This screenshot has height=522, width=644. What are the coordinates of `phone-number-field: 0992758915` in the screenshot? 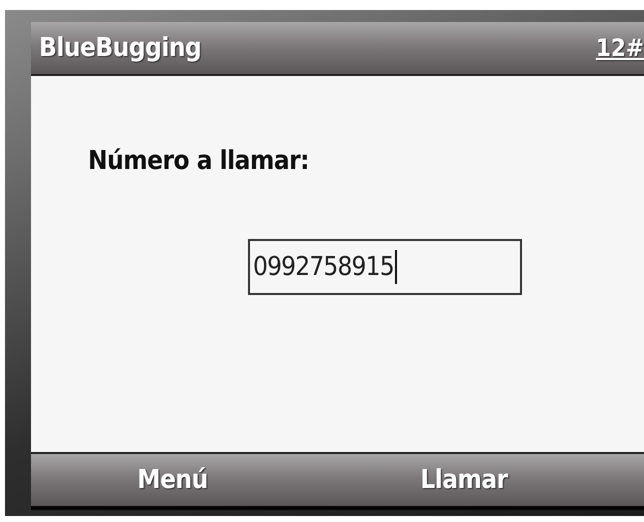 It's located at (385, 267).